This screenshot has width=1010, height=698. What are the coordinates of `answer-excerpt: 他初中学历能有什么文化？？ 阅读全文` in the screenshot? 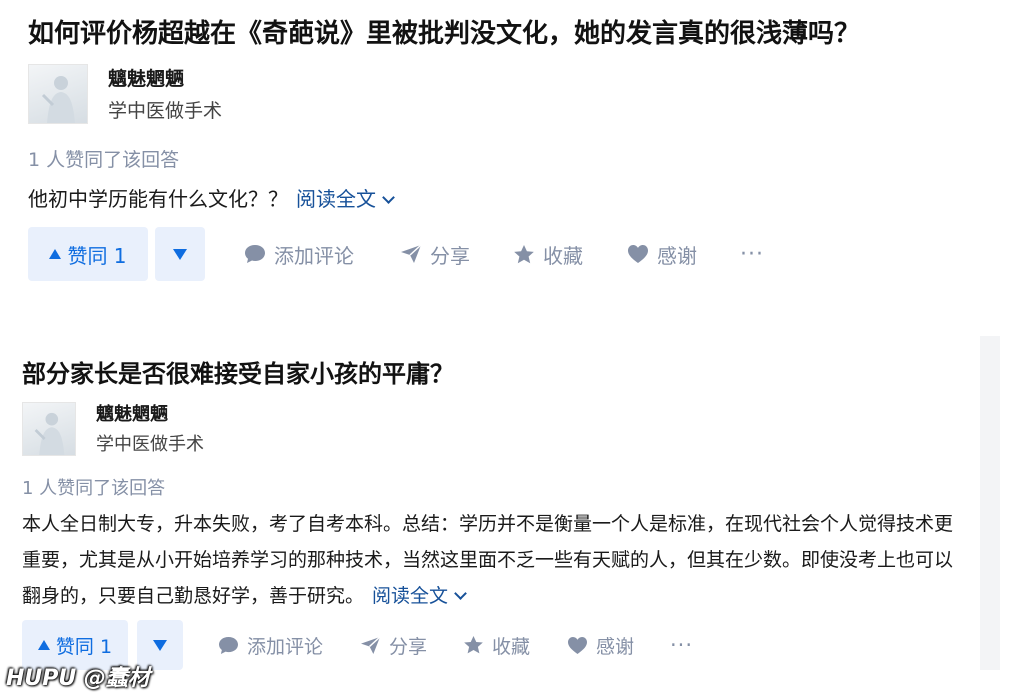 It's located at (211, 199).